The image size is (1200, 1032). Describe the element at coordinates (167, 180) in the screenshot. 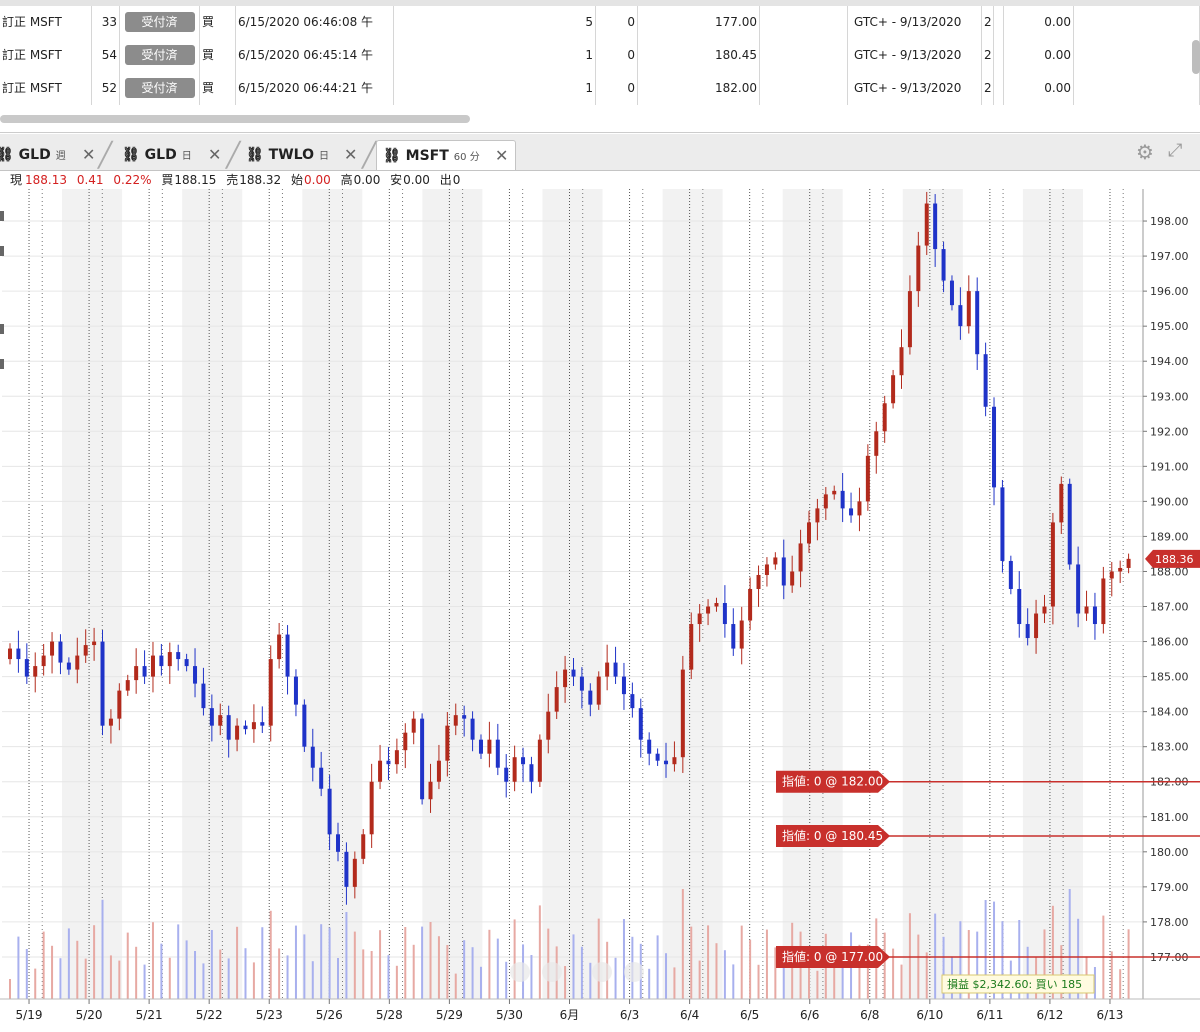

I see `bid-label: 買` at that location.